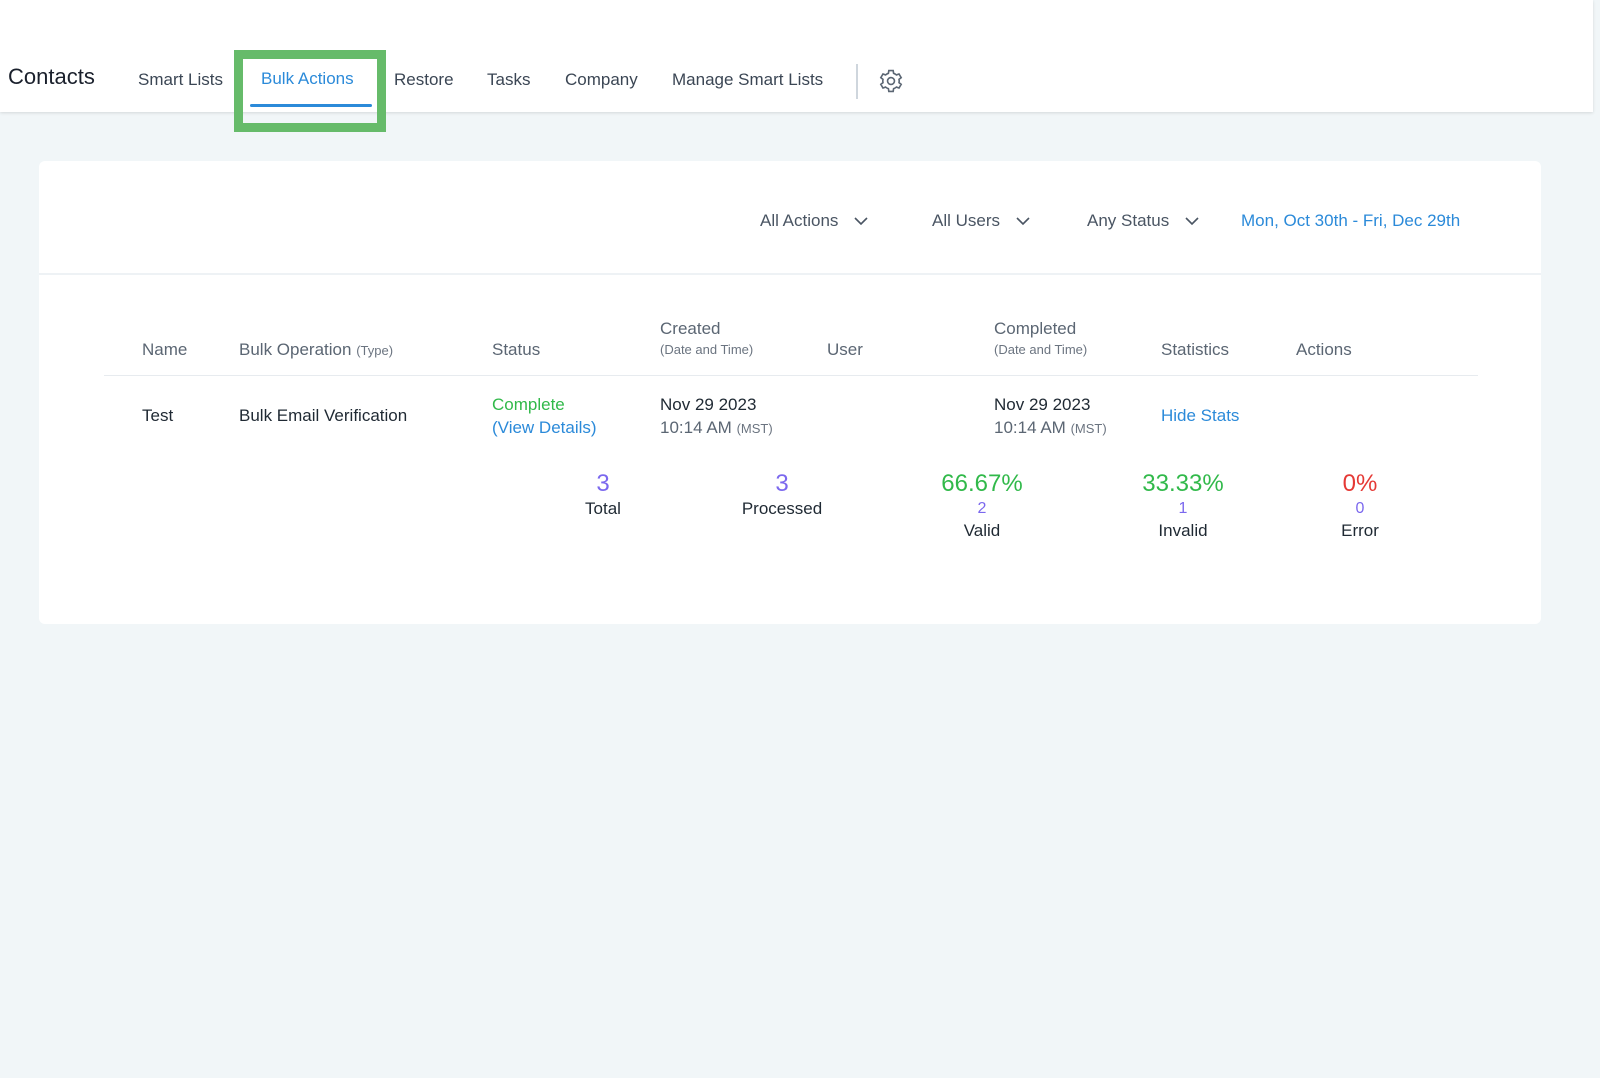 Image resolution: width=1600 pixels, height=1078 pixels. Describe the element at coordinates (603, 483) in the screenshot. I see `stat-total-value: 3` at that location.